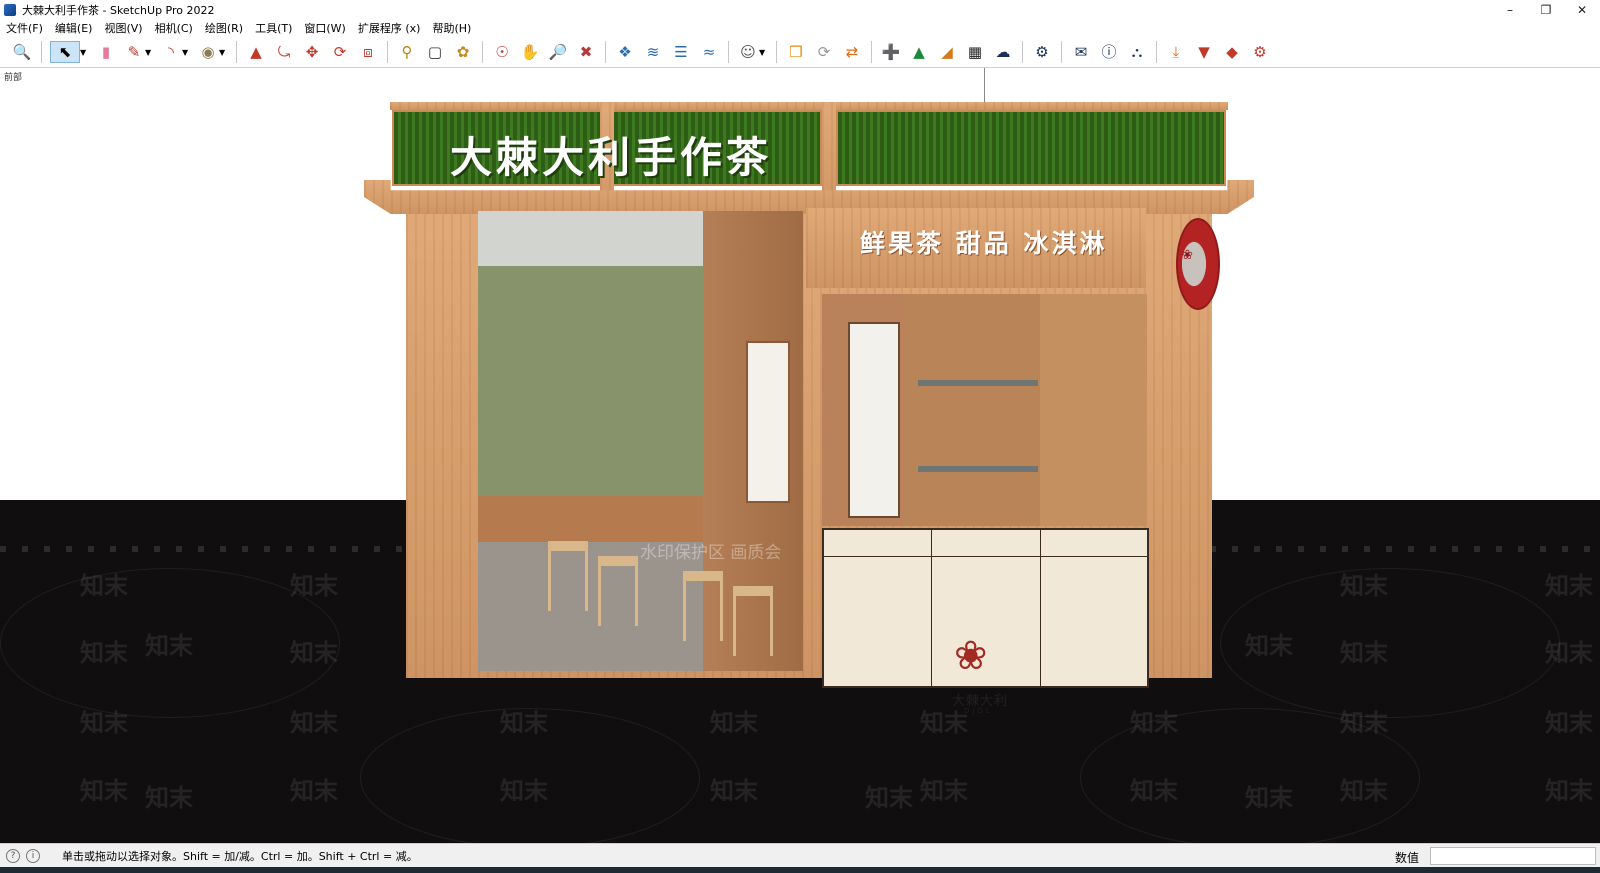 The height and width of the screenshot is (873, 1600). I want to click on maximize-button: ❐, so click(1546, 10).